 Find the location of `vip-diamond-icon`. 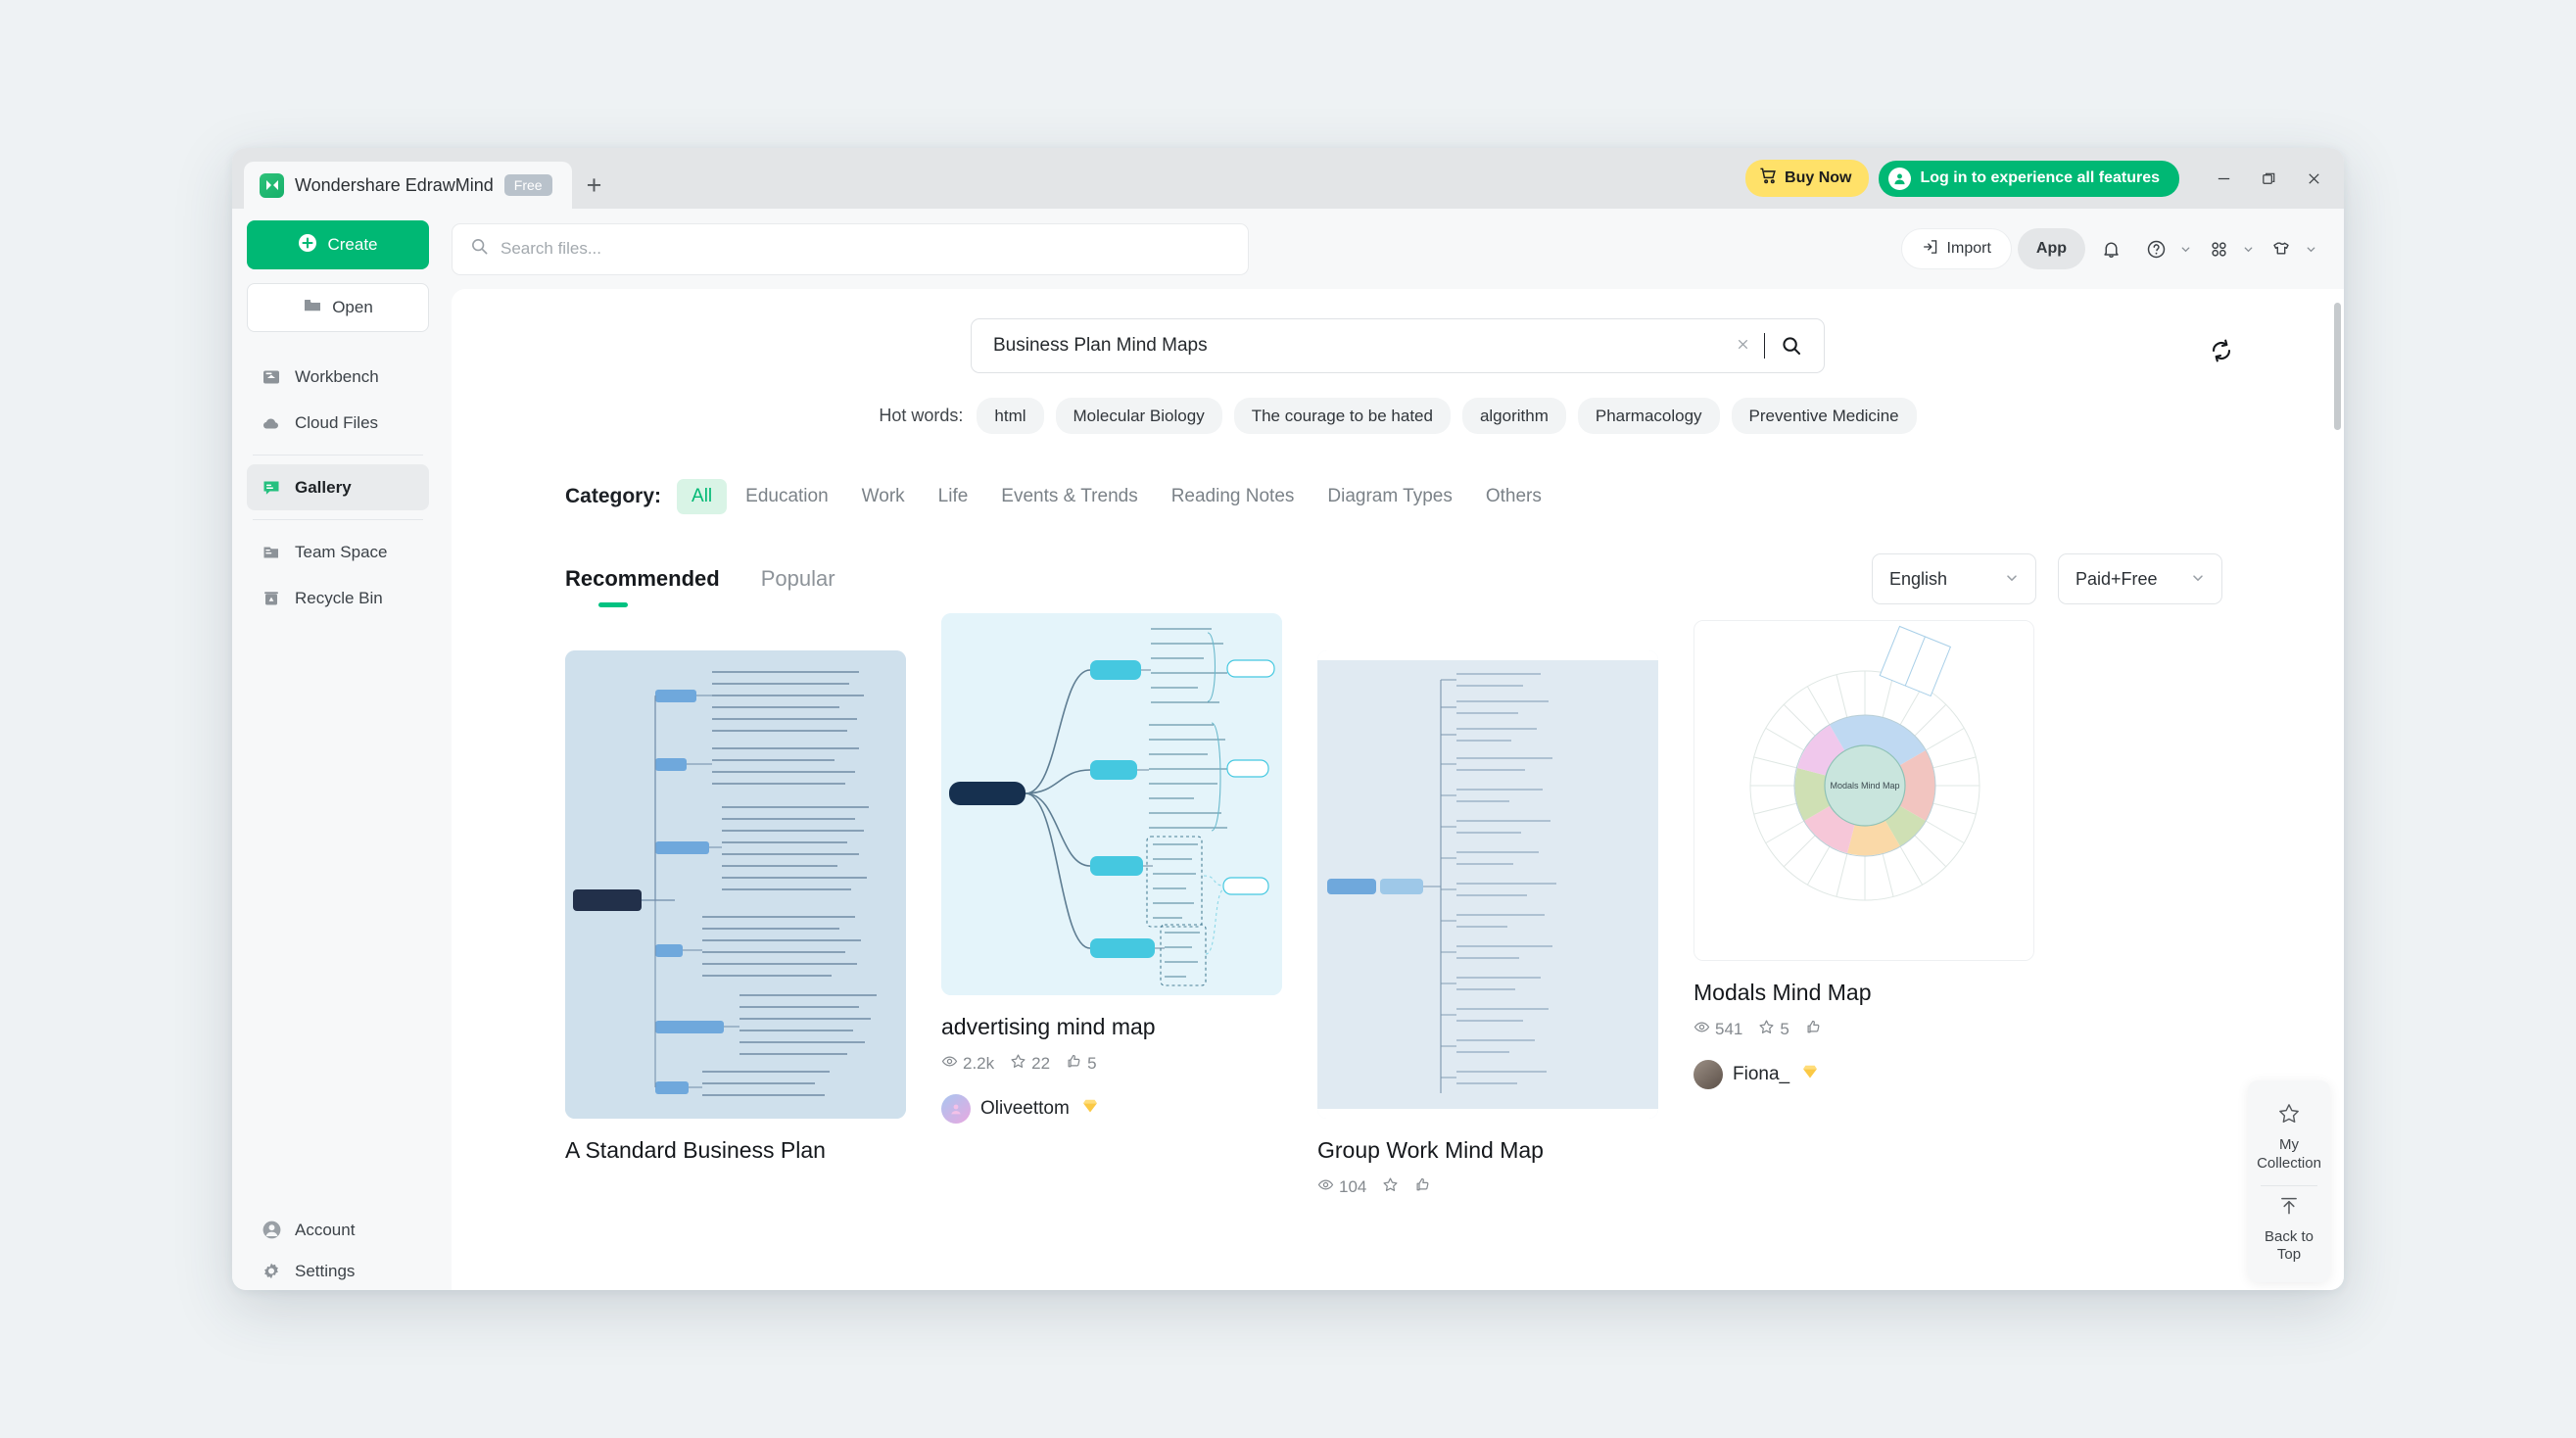

vip-diamond-icon is located at coordinates (1810, 1074).